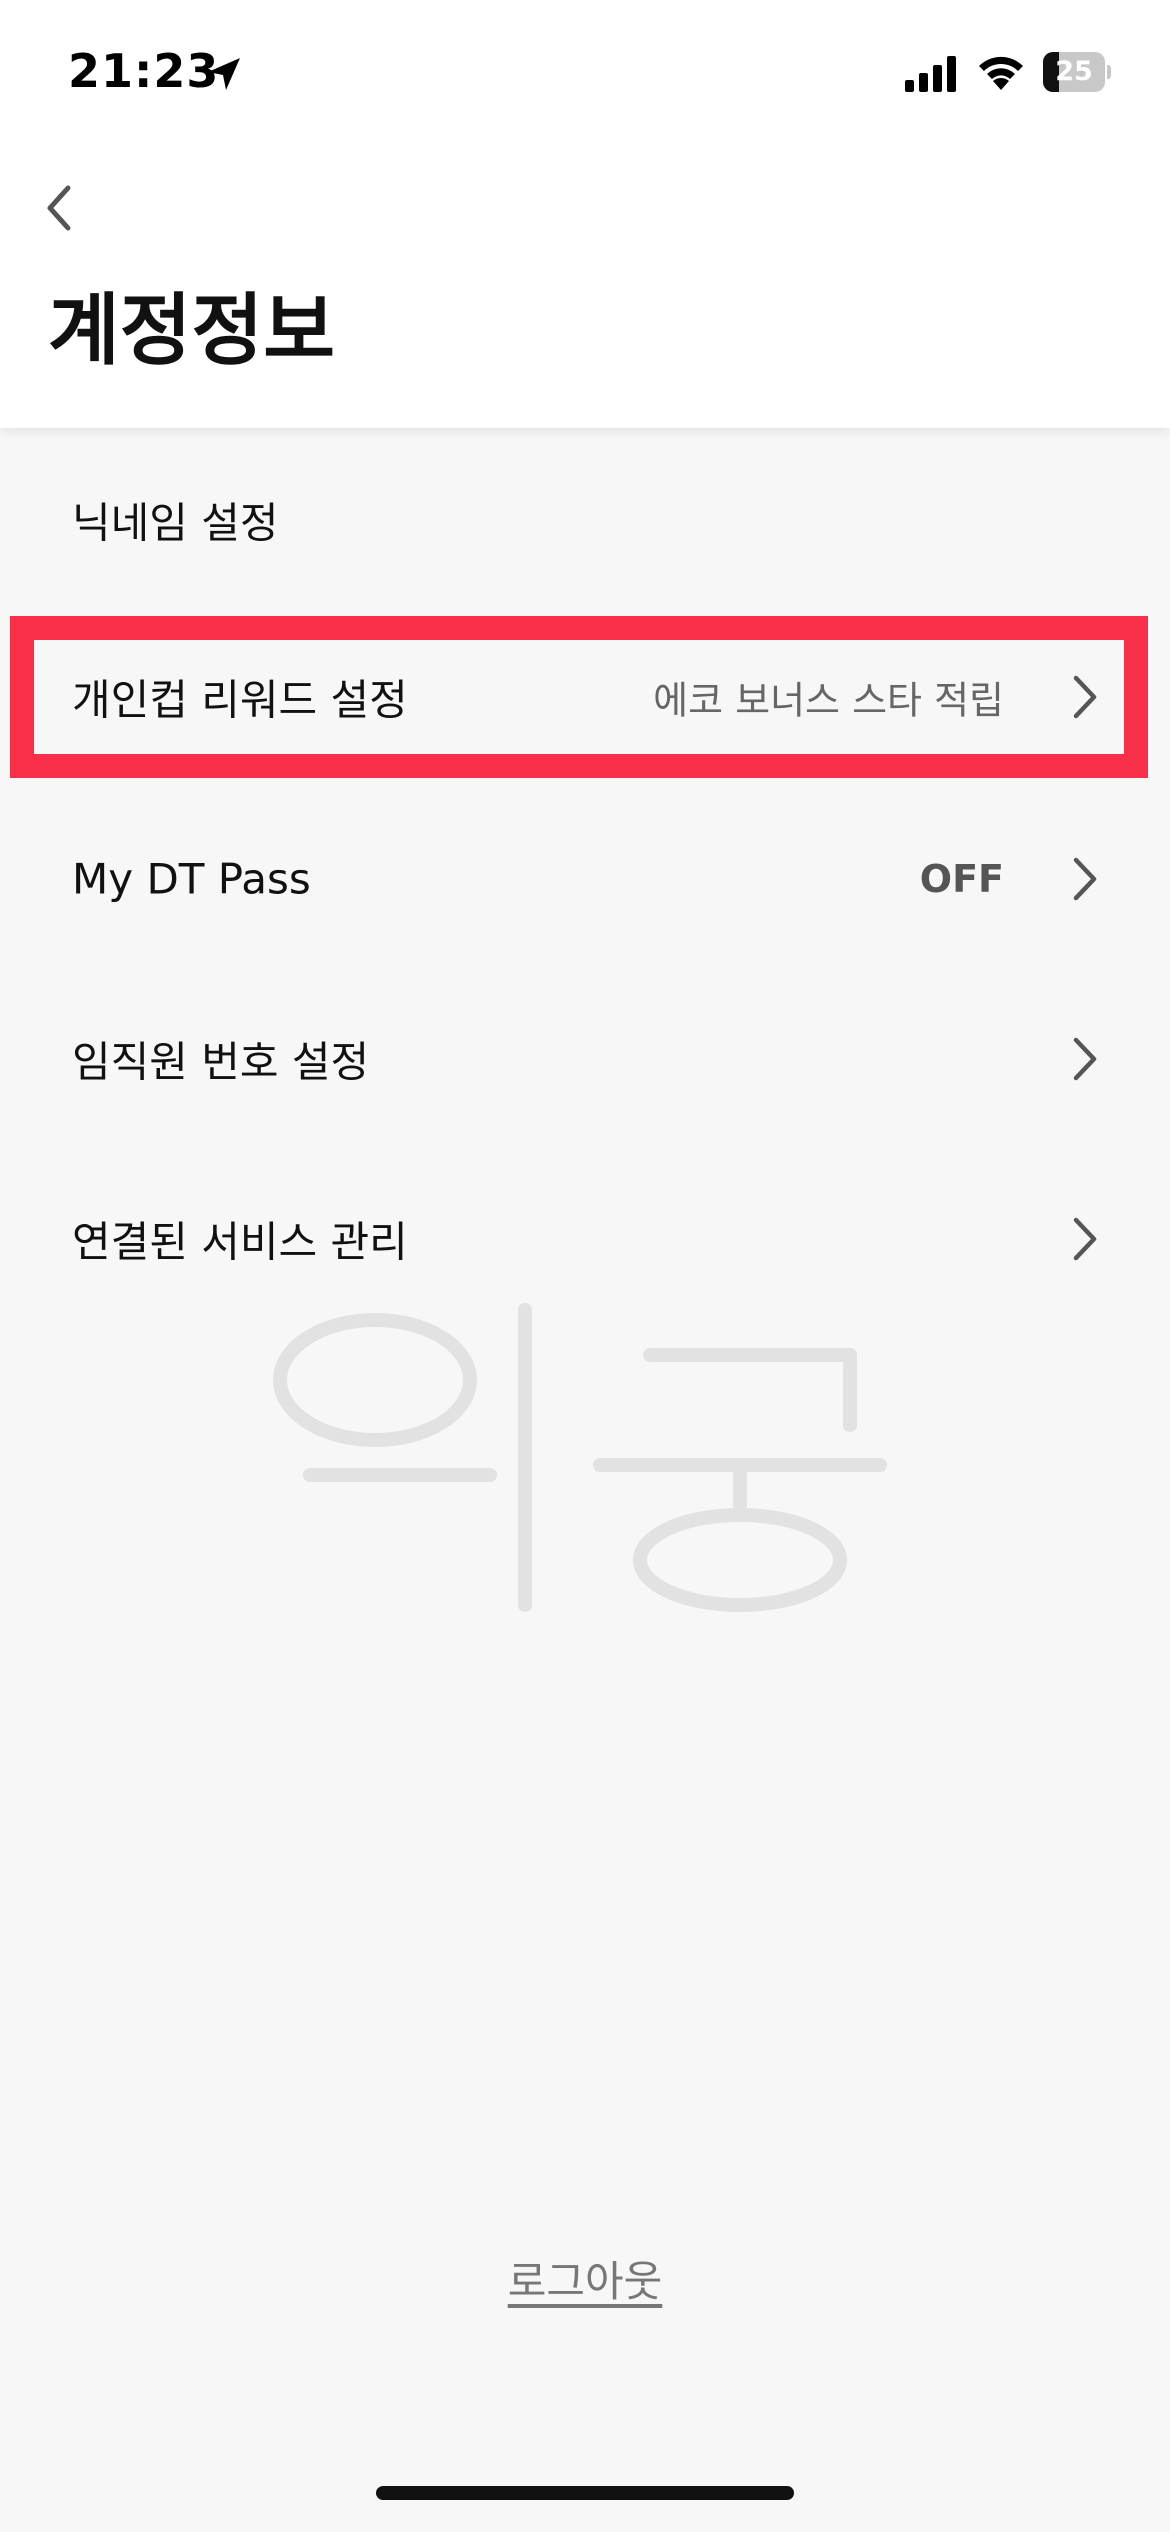  What do you see at coordinates (585, 1059) in the screenshot?
I see `menu-item-employee-number: 임직원 번호 설정` at bounding box center [585, 1059].